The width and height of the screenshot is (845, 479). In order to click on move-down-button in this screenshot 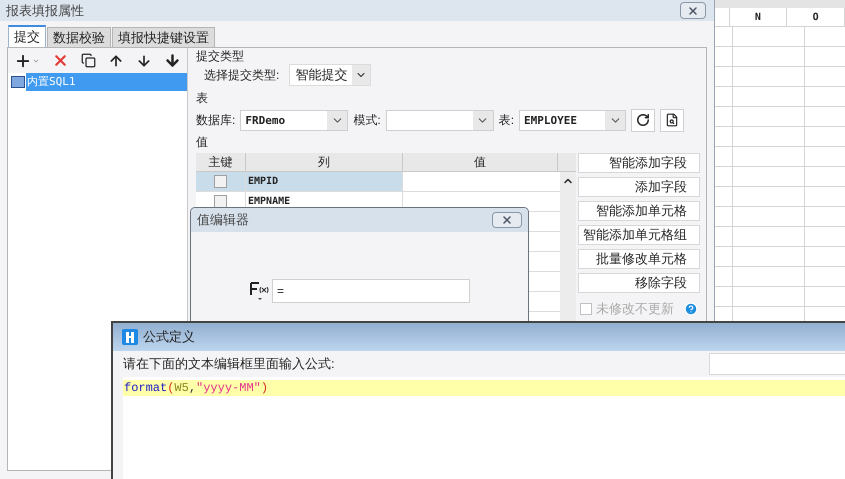, I will do `click(144, 60)`.